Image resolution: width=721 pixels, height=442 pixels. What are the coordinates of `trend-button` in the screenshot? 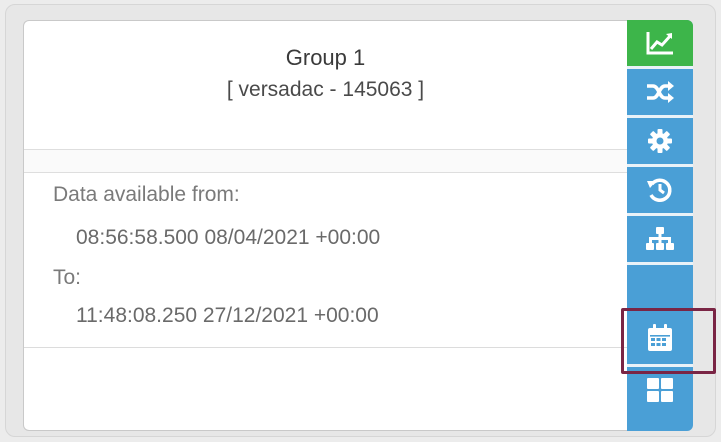 It's located at (660, 43).